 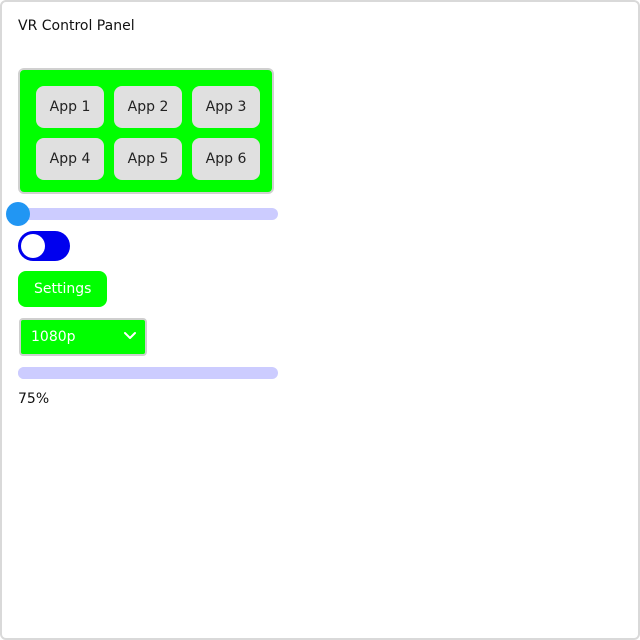 I want to click on app-tile-3: App 3, so click(x=226, y=107).